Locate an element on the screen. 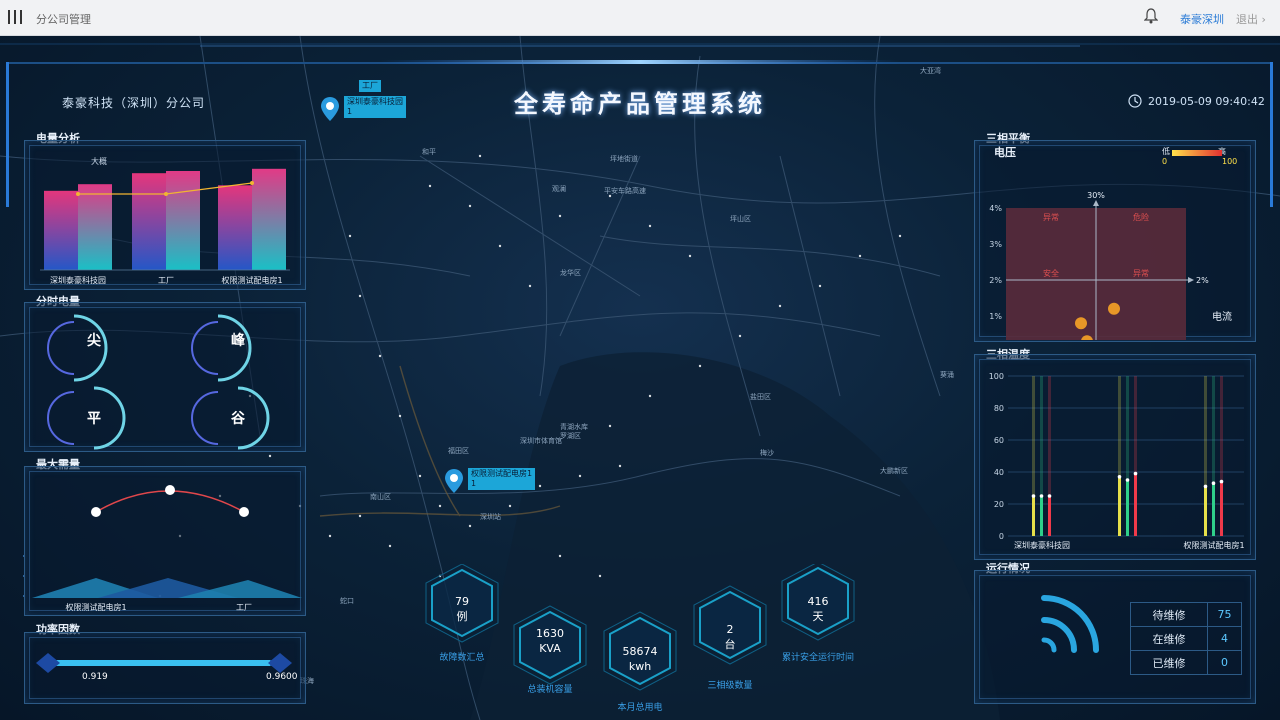 This screenshot has width=1280, height=720. legend-max: 100 is located at coordinates (1229, 161).